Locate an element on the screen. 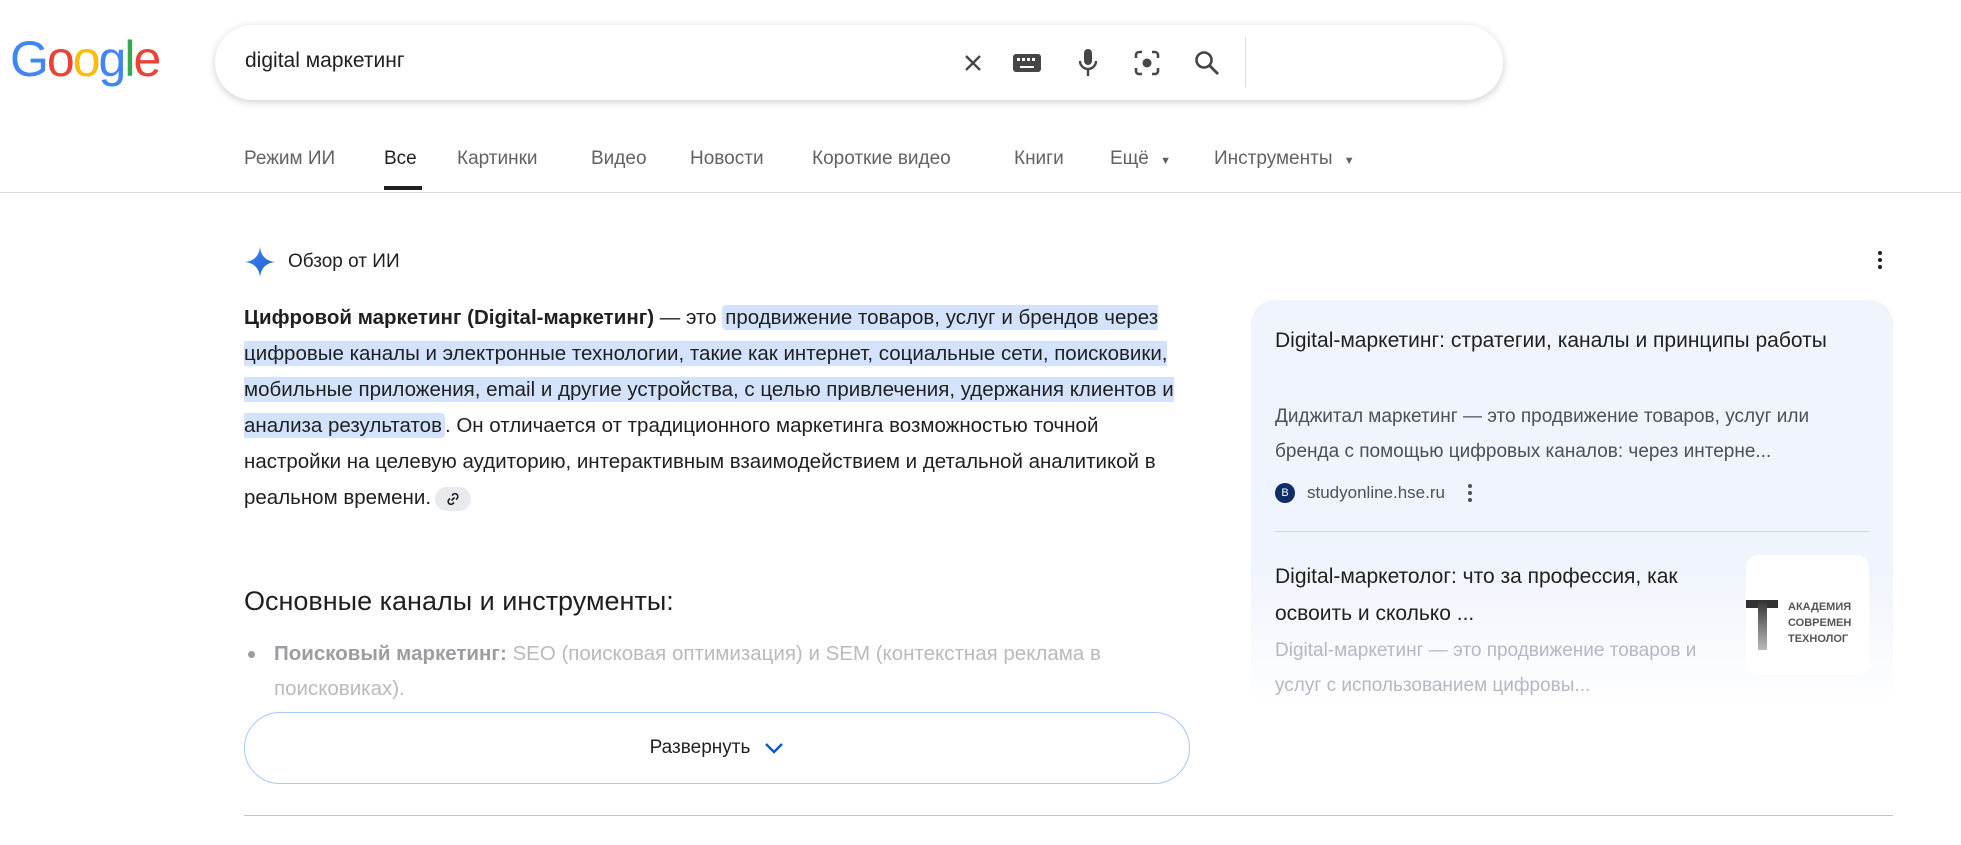 The width and height of the screenshot is (1961, 845). text-dash: — это is located at coordinates (688, 317).